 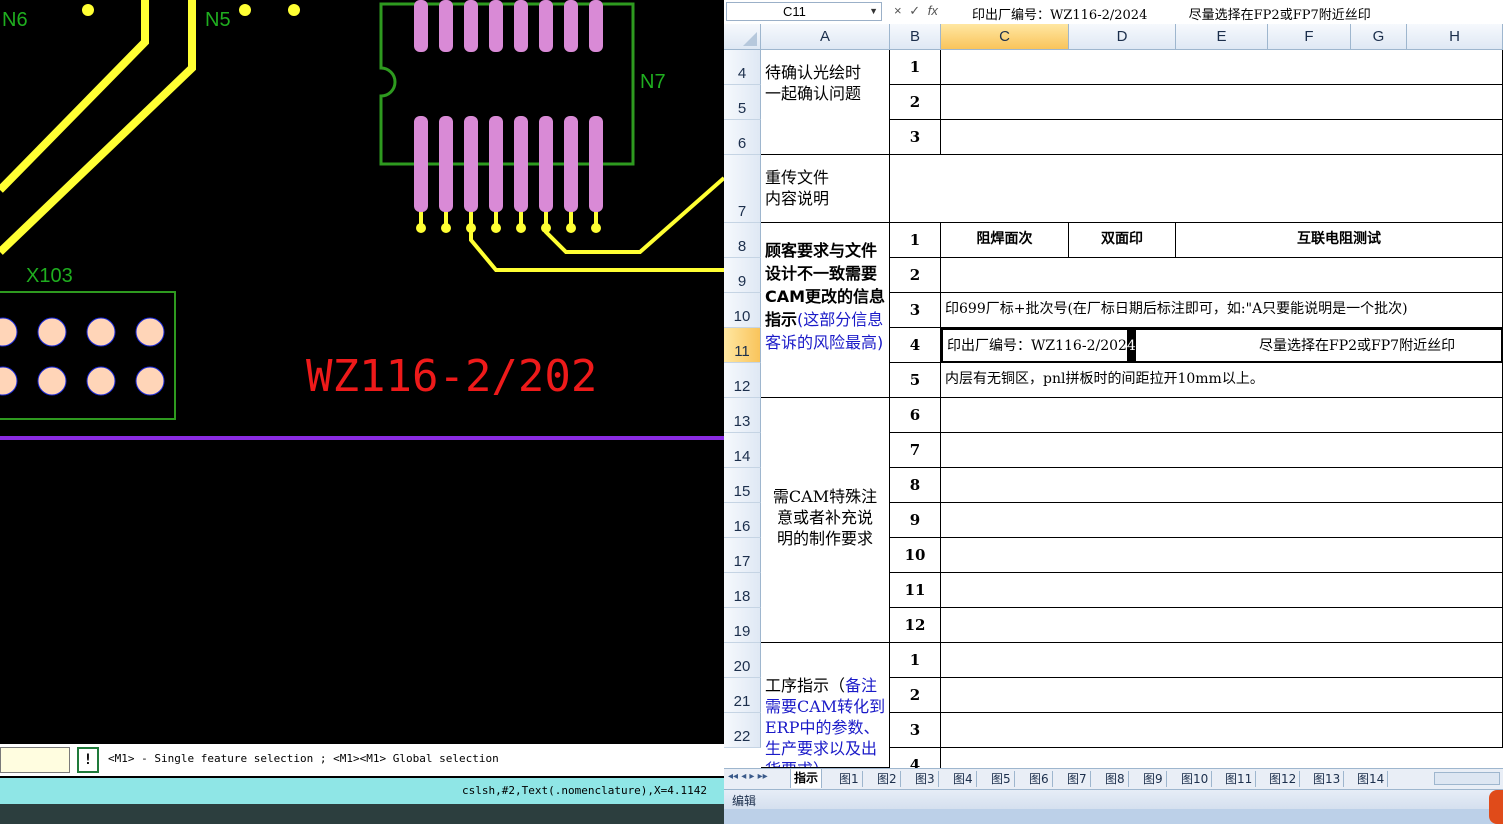 What do you see at coordinates (742, 730) in the screenshot?
I see `row-header: 22` at bounding box center [742, 730].